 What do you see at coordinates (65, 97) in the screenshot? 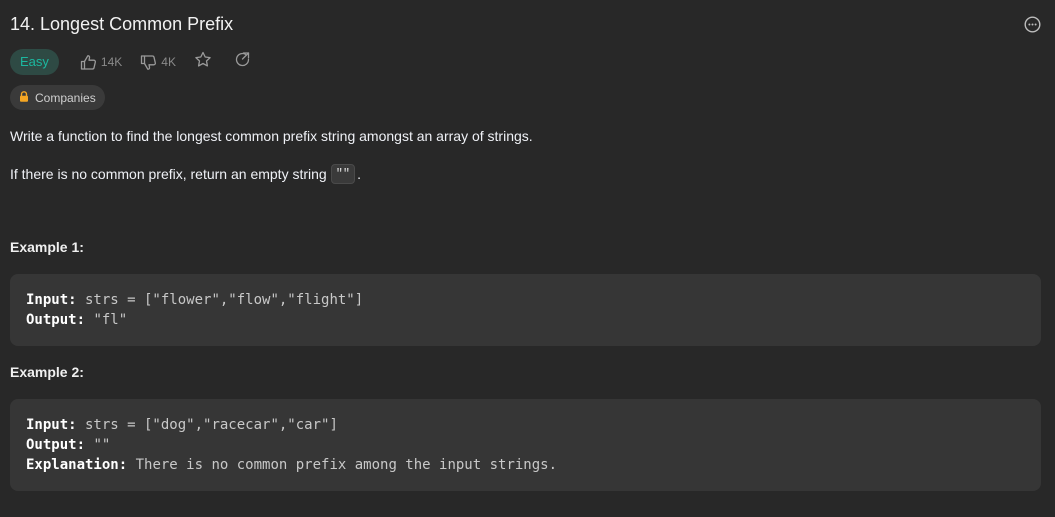
I see `companies-label: Companies` at bounding box center [65, 97].